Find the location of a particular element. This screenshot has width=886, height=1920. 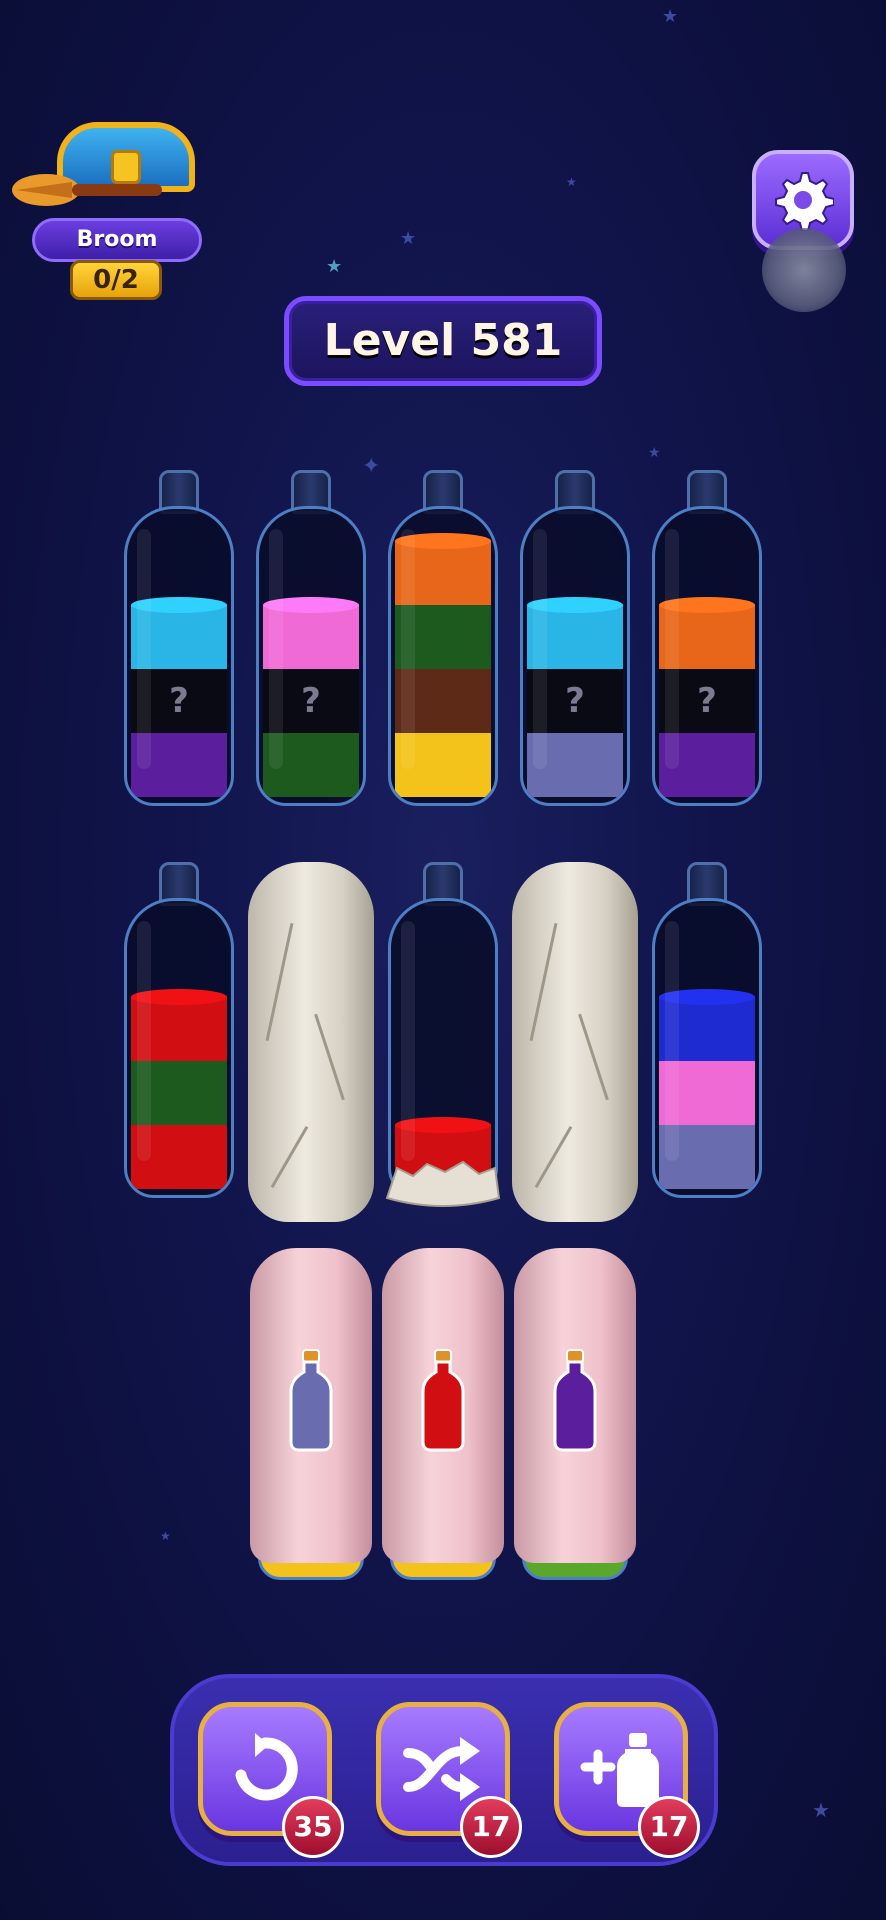

level-title: Level 581 is located at coordinates (443, 341).